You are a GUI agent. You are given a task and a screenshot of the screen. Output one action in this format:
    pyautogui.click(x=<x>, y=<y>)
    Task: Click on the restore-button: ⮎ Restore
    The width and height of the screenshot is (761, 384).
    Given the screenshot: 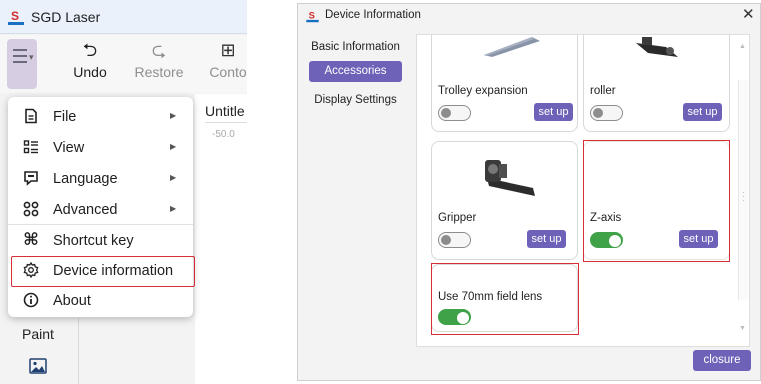 What is the action you would take?
    pyautogui.click(x=159, y=59)
    